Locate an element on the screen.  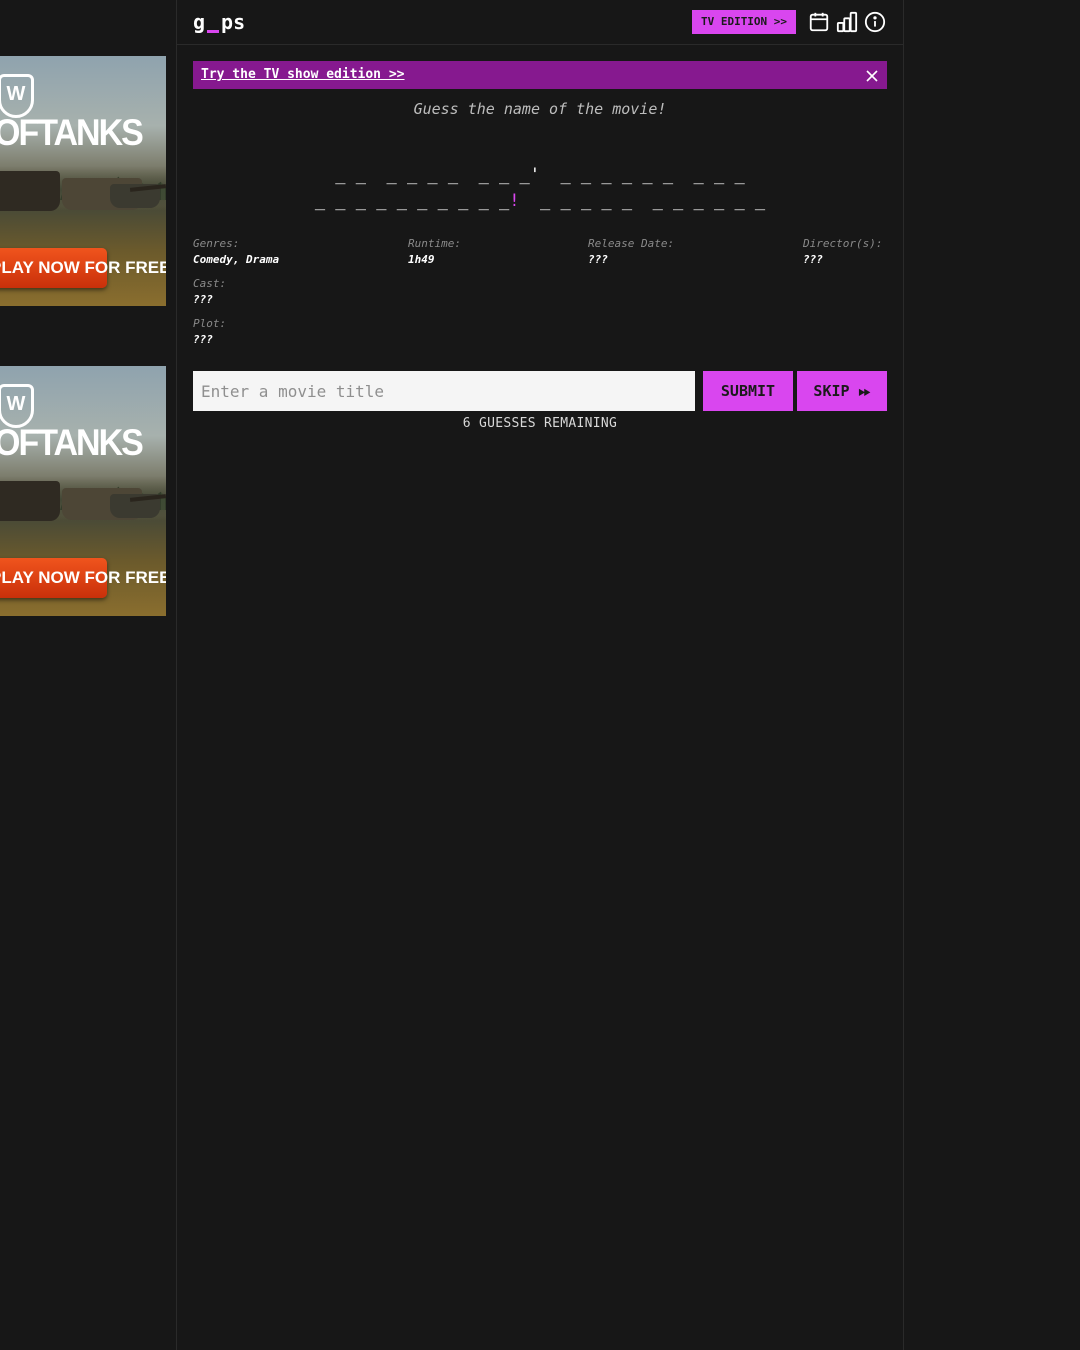
meta-genres-label: Genres: is located at coordinates (216, 243).